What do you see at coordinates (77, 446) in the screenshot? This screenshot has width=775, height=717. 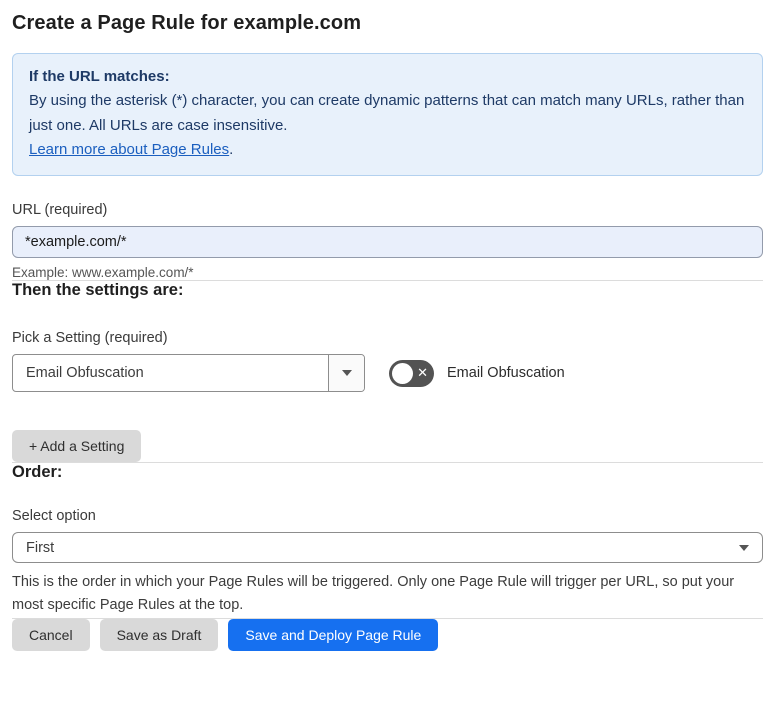 I see `add-setting-button: + Add a Setting` at bounding box center [77, 446].